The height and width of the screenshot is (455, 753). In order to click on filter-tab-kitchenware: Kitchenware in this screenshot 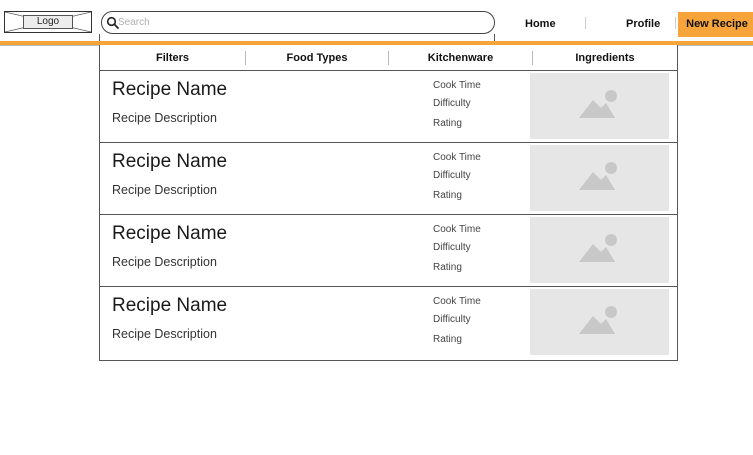, I will do `click(460, 59)`.